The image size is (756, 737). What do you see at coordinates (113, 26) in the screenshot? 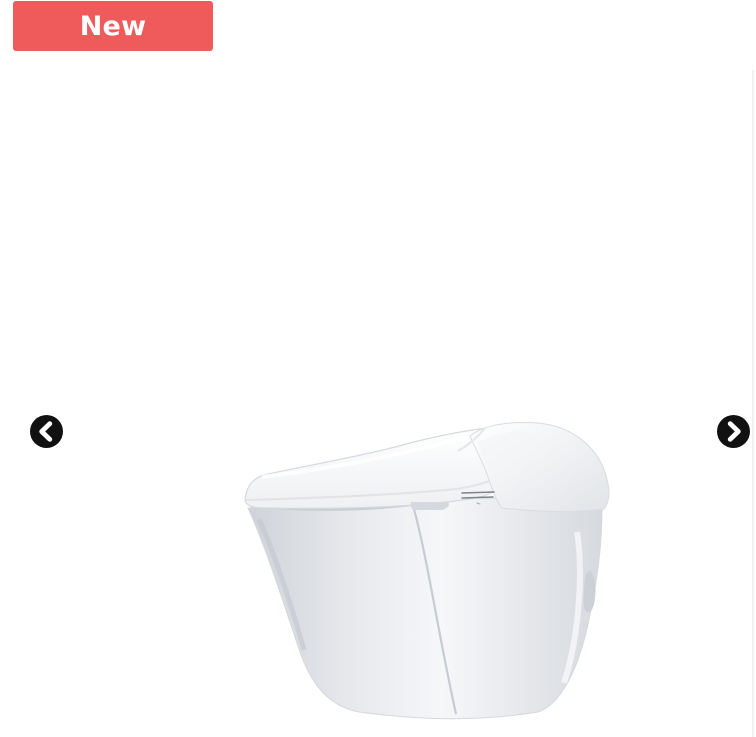
I see `new-badge: New` at bounding box center [113, 26].